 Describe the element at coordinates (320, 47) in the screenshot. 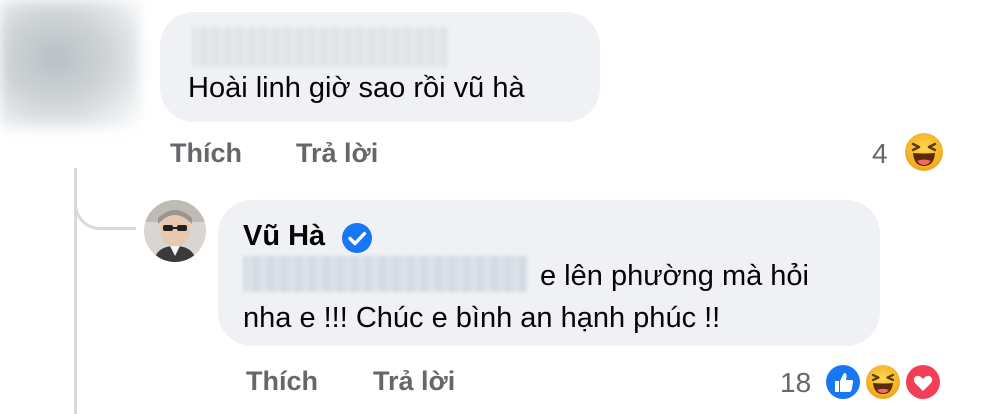

I see `redacted-commenter-name` at that location.